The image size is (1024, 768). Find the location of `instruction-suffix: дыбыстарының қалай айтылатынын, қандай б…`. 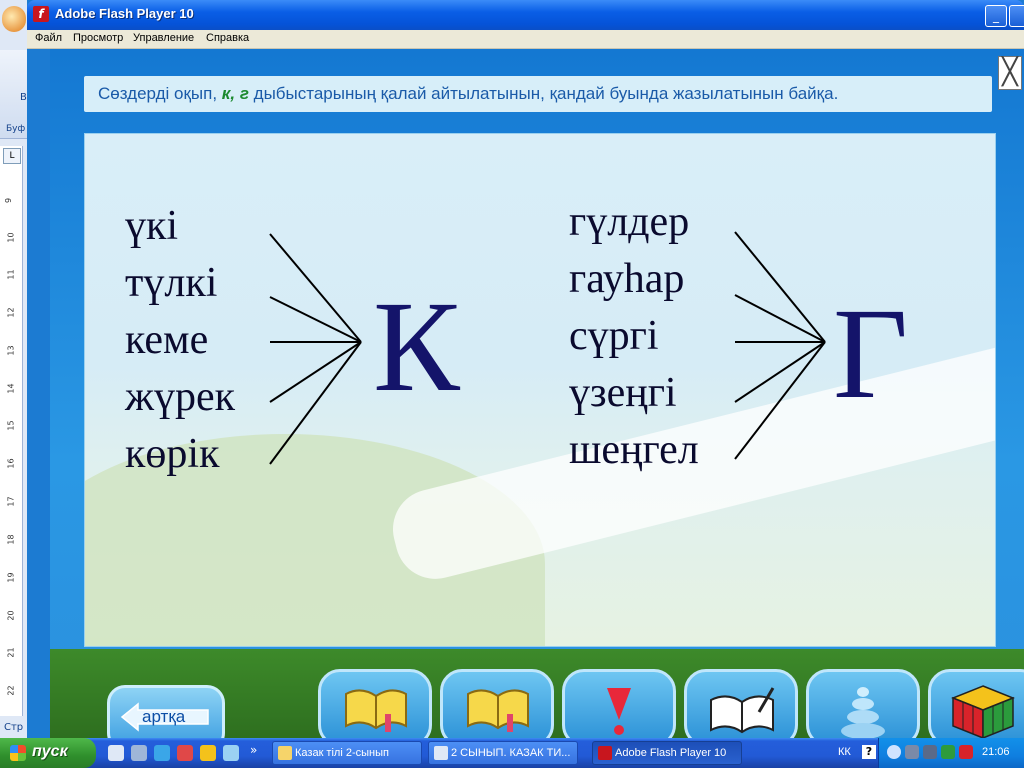

instruction-suffix: дыбыстарының қалай айтылатынын, қандай б… is located at coordinates (543, 93).